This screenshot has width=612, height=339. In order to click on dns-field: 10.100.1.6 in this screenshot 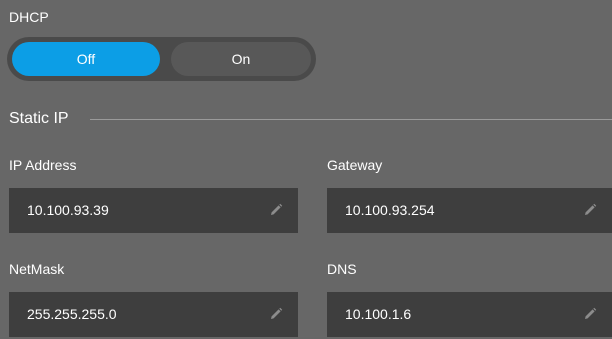, I will do `click(469, 314)`.